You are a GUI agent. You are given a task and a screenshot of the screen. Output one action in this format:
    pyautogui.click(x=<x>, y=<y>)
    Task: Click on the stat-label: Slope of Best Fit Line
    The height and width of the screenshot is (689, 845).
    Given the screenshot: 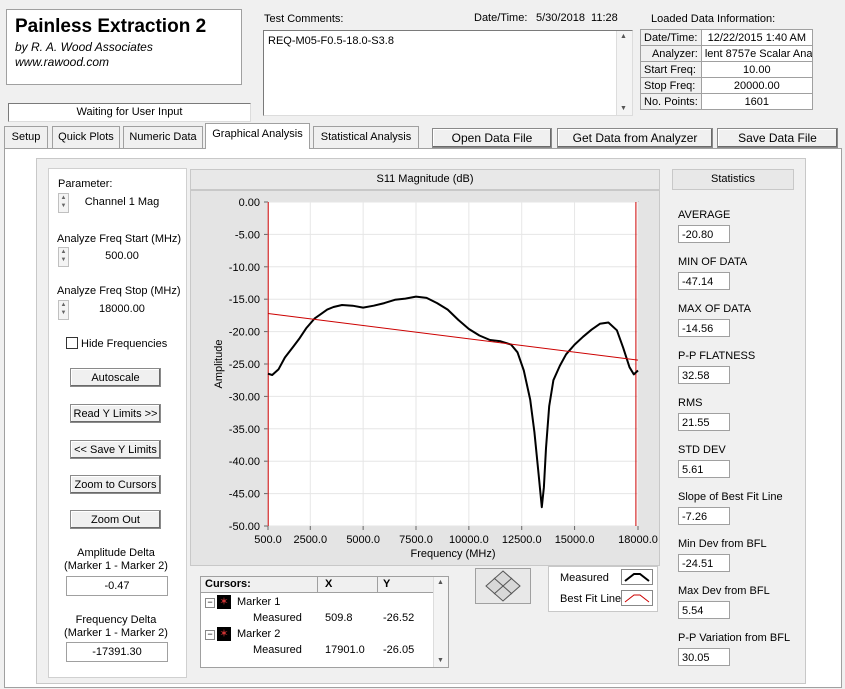 What is the action you would take?
    pyautogui.click(x=730, y=497)
    